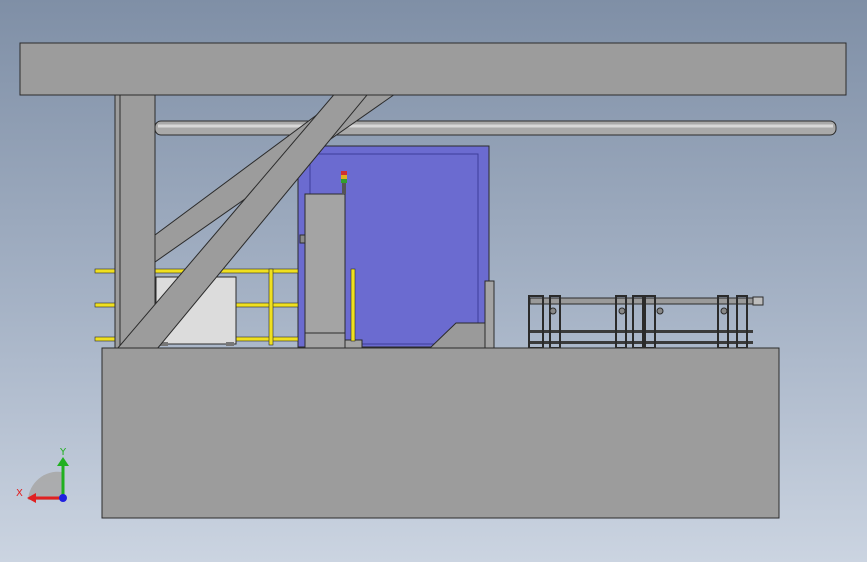 The width and height of the screenshot is (867, 562). I want to click on roller-conveyor-right, so click(704, 322).